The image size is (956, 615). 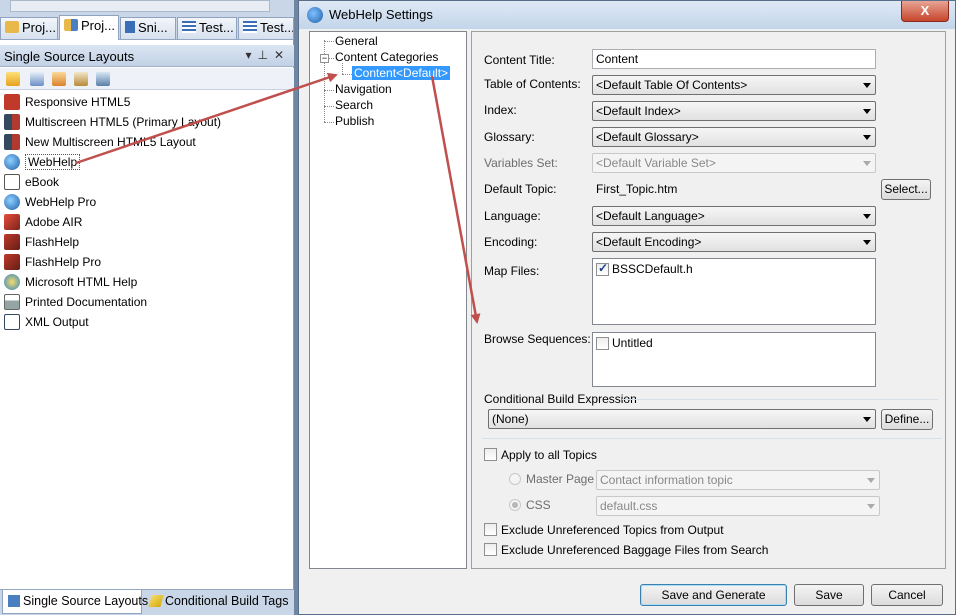 I want to click on xml-icon, so click(x=12, y=322).